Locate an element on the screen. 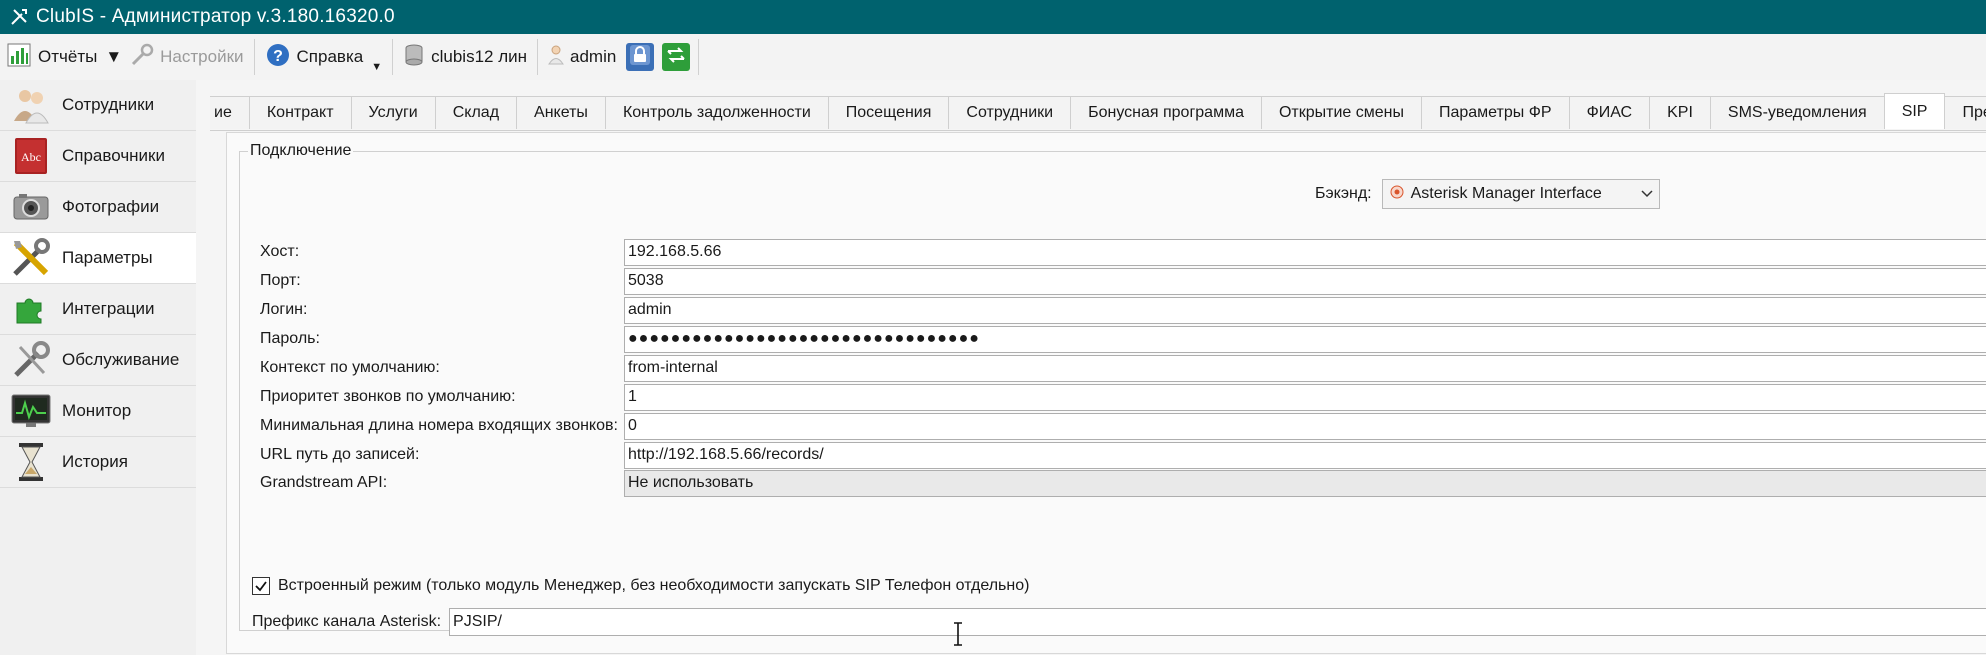 The width and height of the screenshot is (1986, 655). tab-next: Пред is located at coordinates (1965, 112).